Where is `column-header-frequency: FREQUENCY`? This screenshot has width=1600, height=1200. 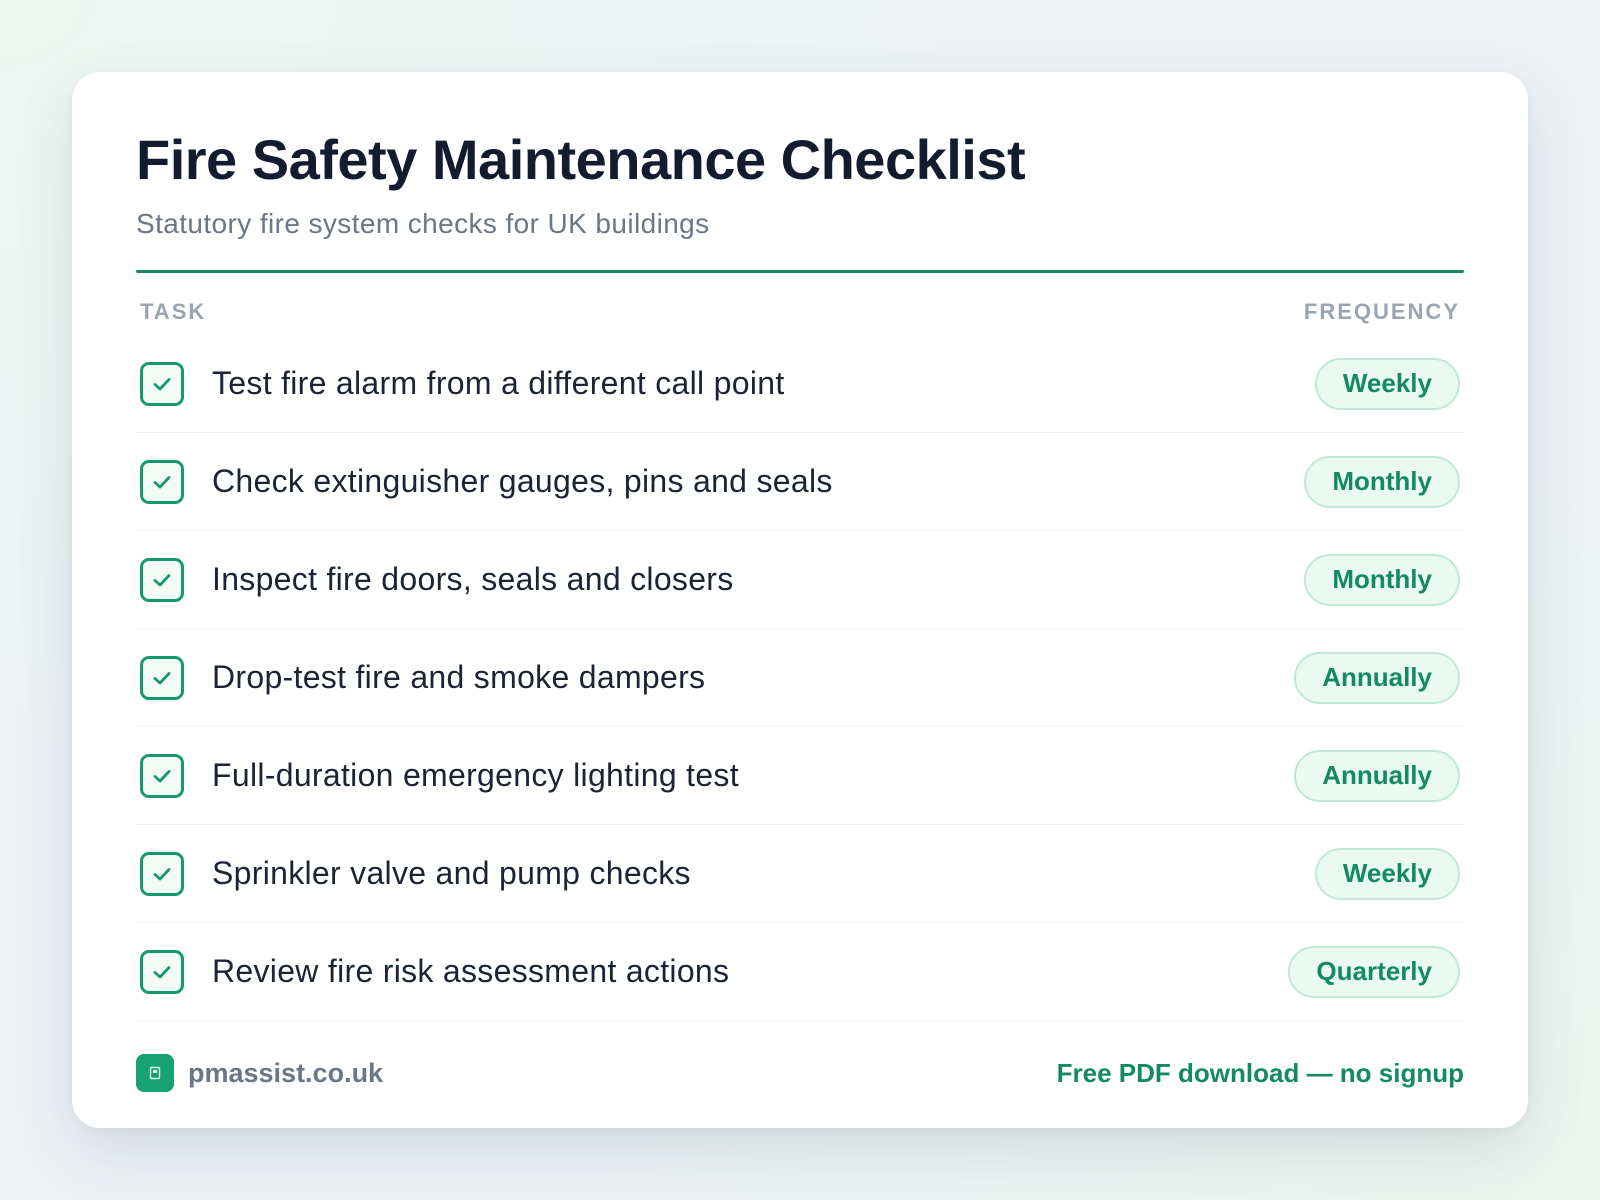
column-header-frequency: FREQUENCY is located at coordinates (1381, 312).